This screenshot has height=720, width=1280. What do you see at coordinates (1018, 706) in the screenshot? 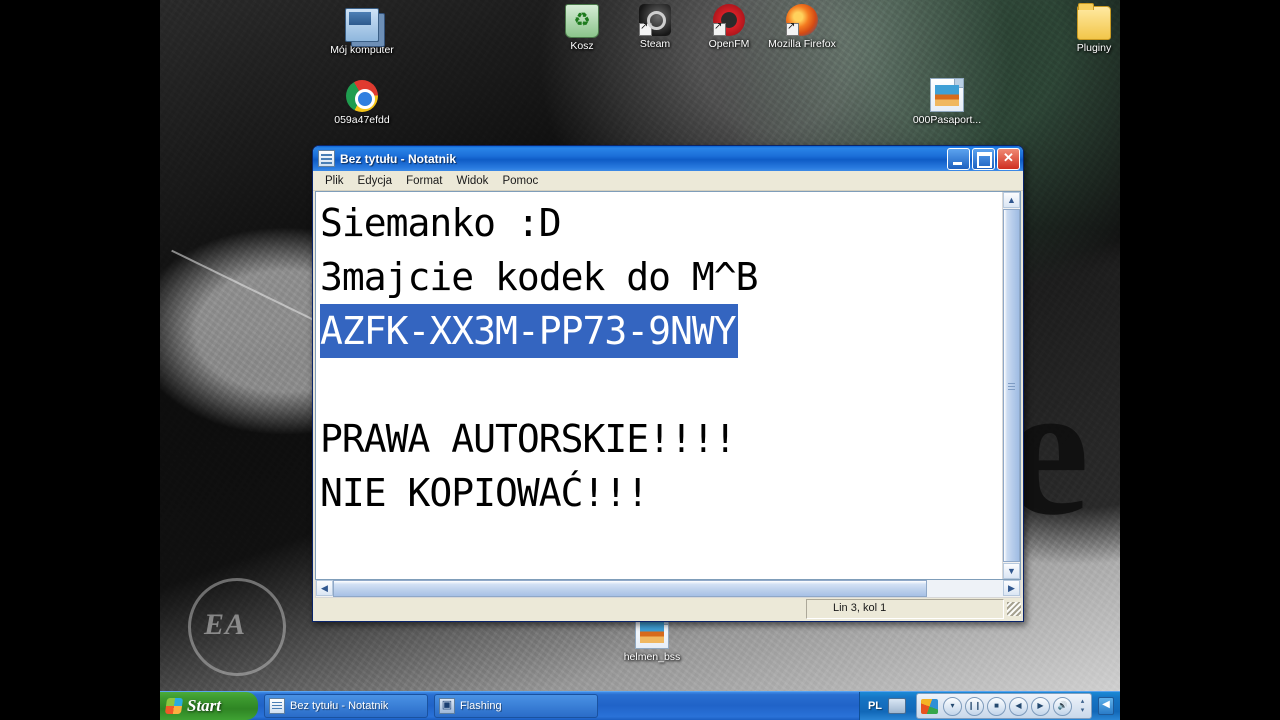
I see `previous-icon: ◀` at bounding box center [1018, 706].